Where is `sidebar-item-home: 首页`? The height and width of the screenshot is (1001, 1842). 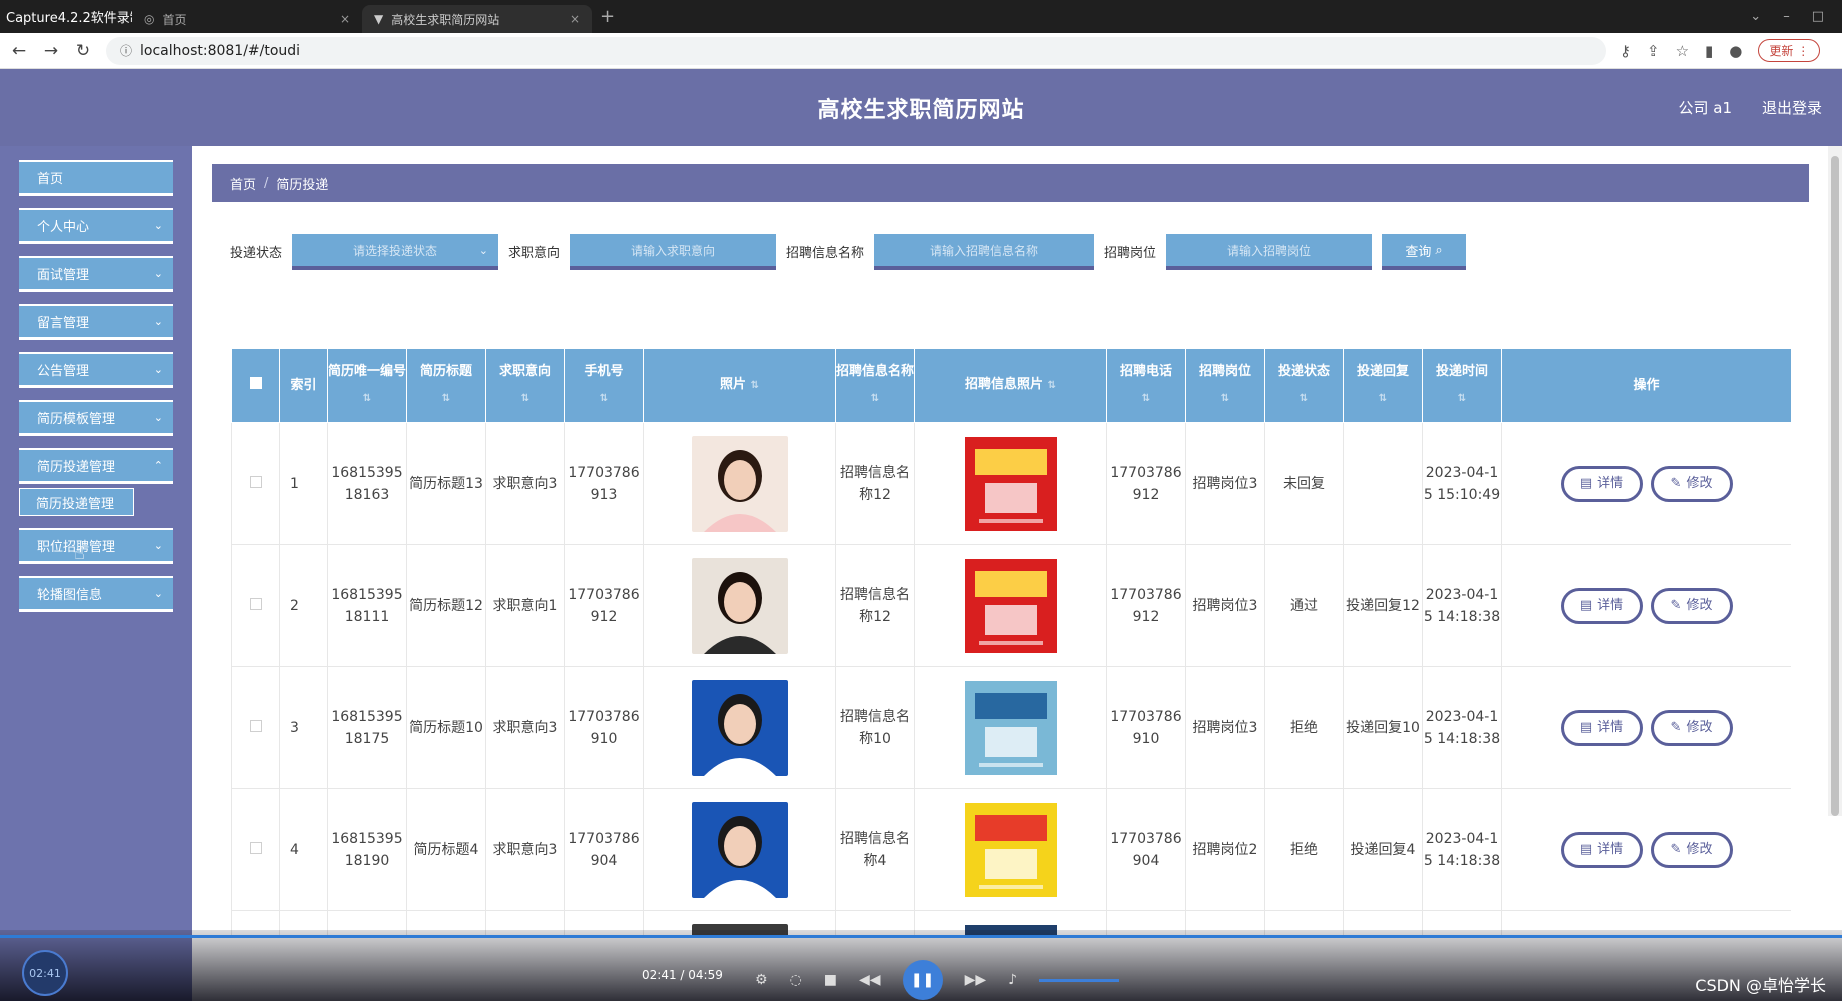
sidebar-item-home: 首页 is located at coordinates (96, 178).